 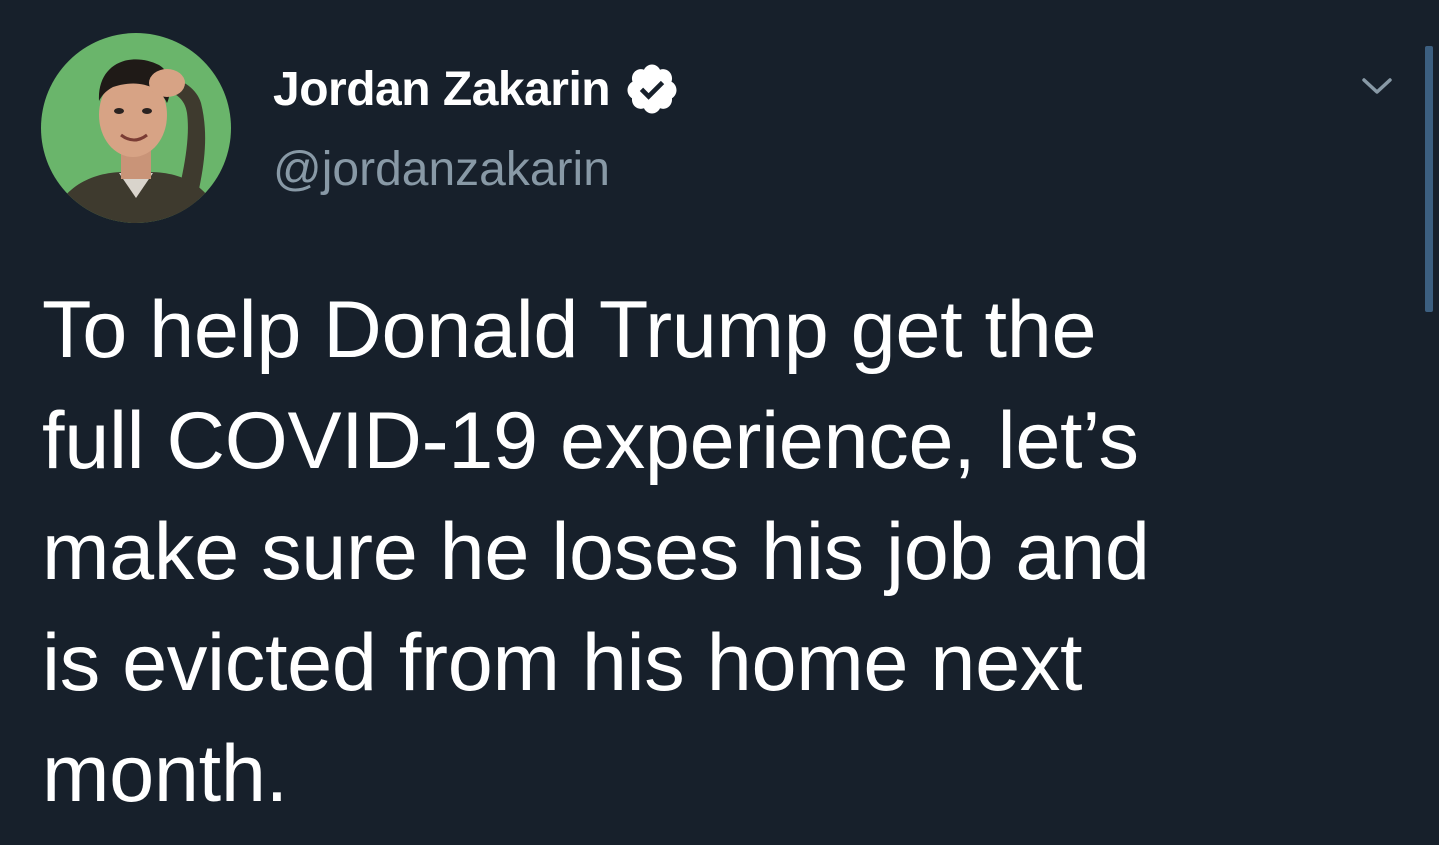 What do you see at coordinates (442, 89) in the screenshot?
I see `author-display-name: Jordan Zakarin` at bounding box center [442, 89].